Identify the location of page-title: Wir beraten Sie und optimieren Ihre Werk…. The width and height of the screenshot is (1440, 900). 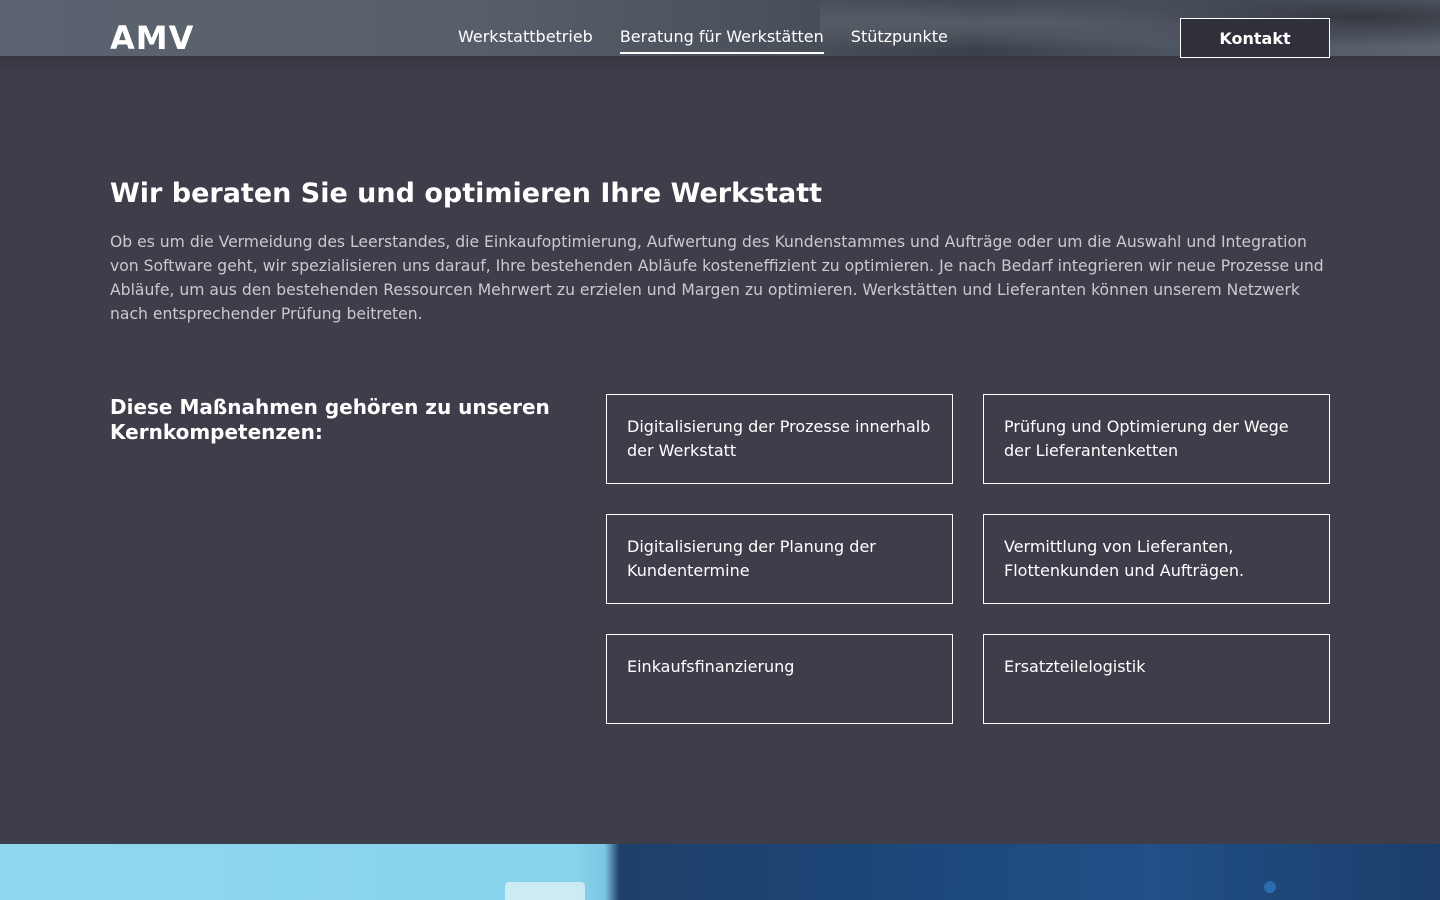
(466, 193).